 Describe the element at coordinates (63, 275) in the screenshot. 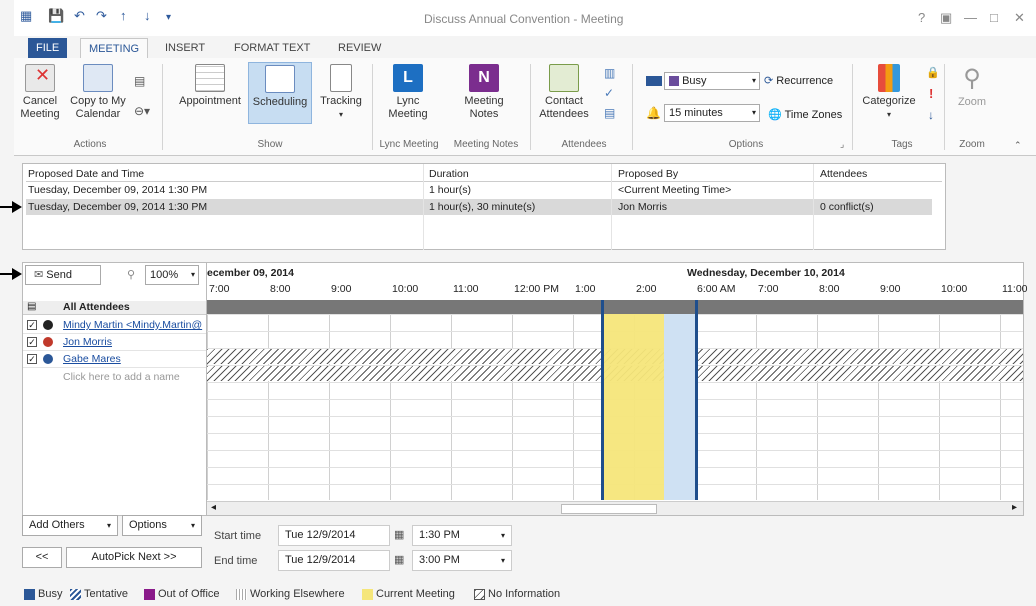

I see `send-button: ✉ Send` at that location.